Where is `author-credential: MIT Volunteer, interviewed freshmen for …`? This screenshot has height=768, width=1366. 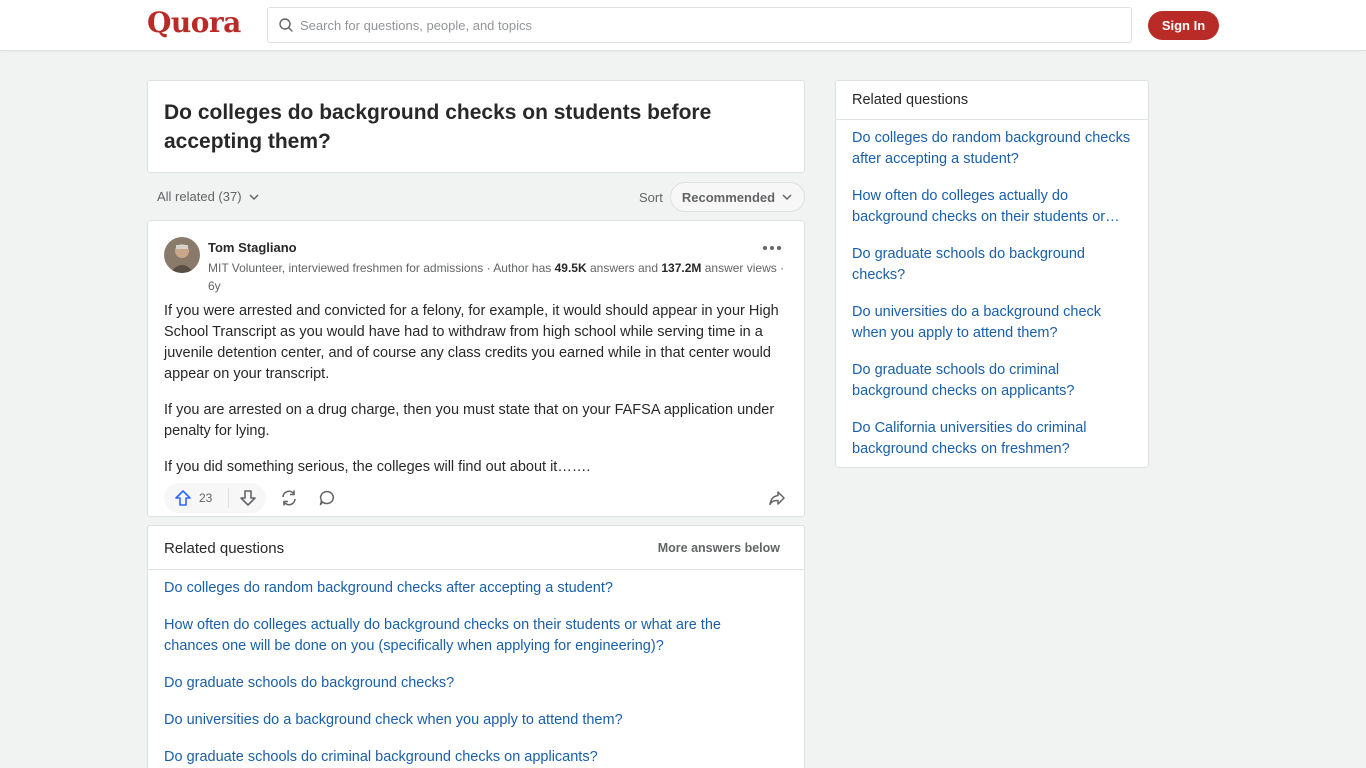 author-credential: MIT Volunteer, interviewed freshmen for … is located at coordinates (496, 277).